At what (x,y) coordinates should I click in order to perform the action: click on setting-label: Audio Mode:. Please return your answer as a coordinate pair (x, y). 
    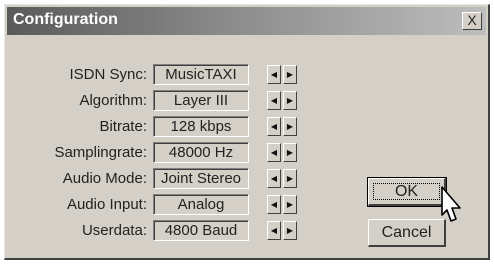
    Looking at the image, I should click on (104, 178).